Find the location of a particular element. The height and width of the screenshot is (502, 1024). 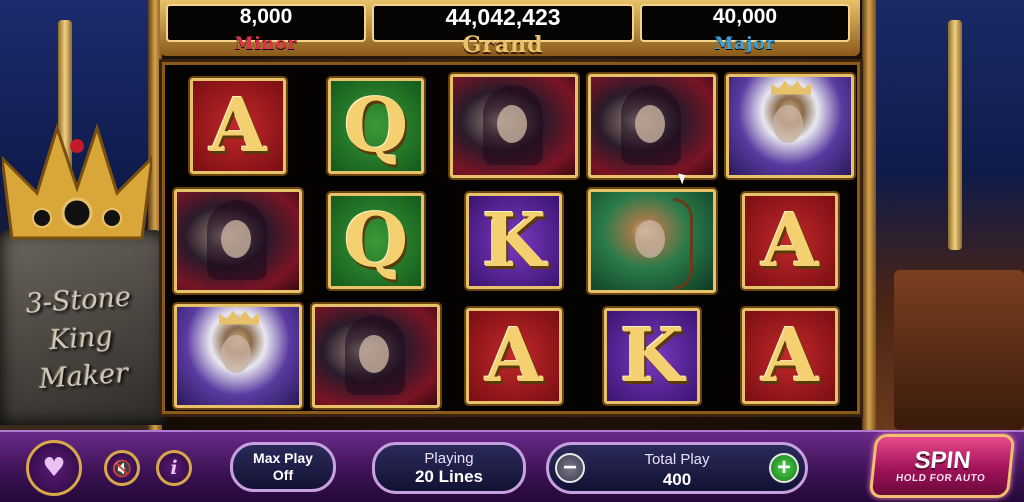

lines-selector: Playing 20 Lines is located at coordinates (449, 468).